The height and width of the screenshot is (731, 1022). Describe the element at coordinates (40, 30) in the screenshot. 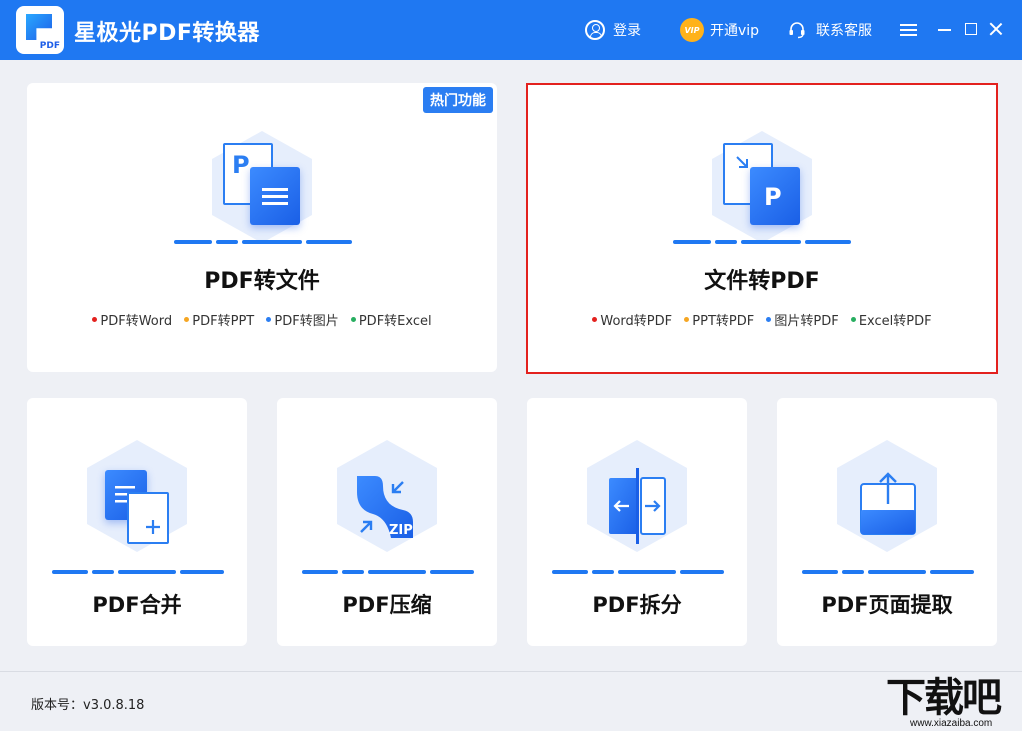

I see `app-logo-icon: PDF` at that location.